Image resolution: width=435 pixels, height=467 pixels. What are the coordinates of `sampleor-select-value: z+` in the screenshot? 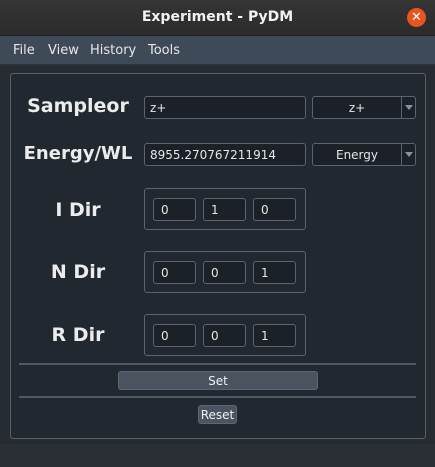 It's located at (357, 107).